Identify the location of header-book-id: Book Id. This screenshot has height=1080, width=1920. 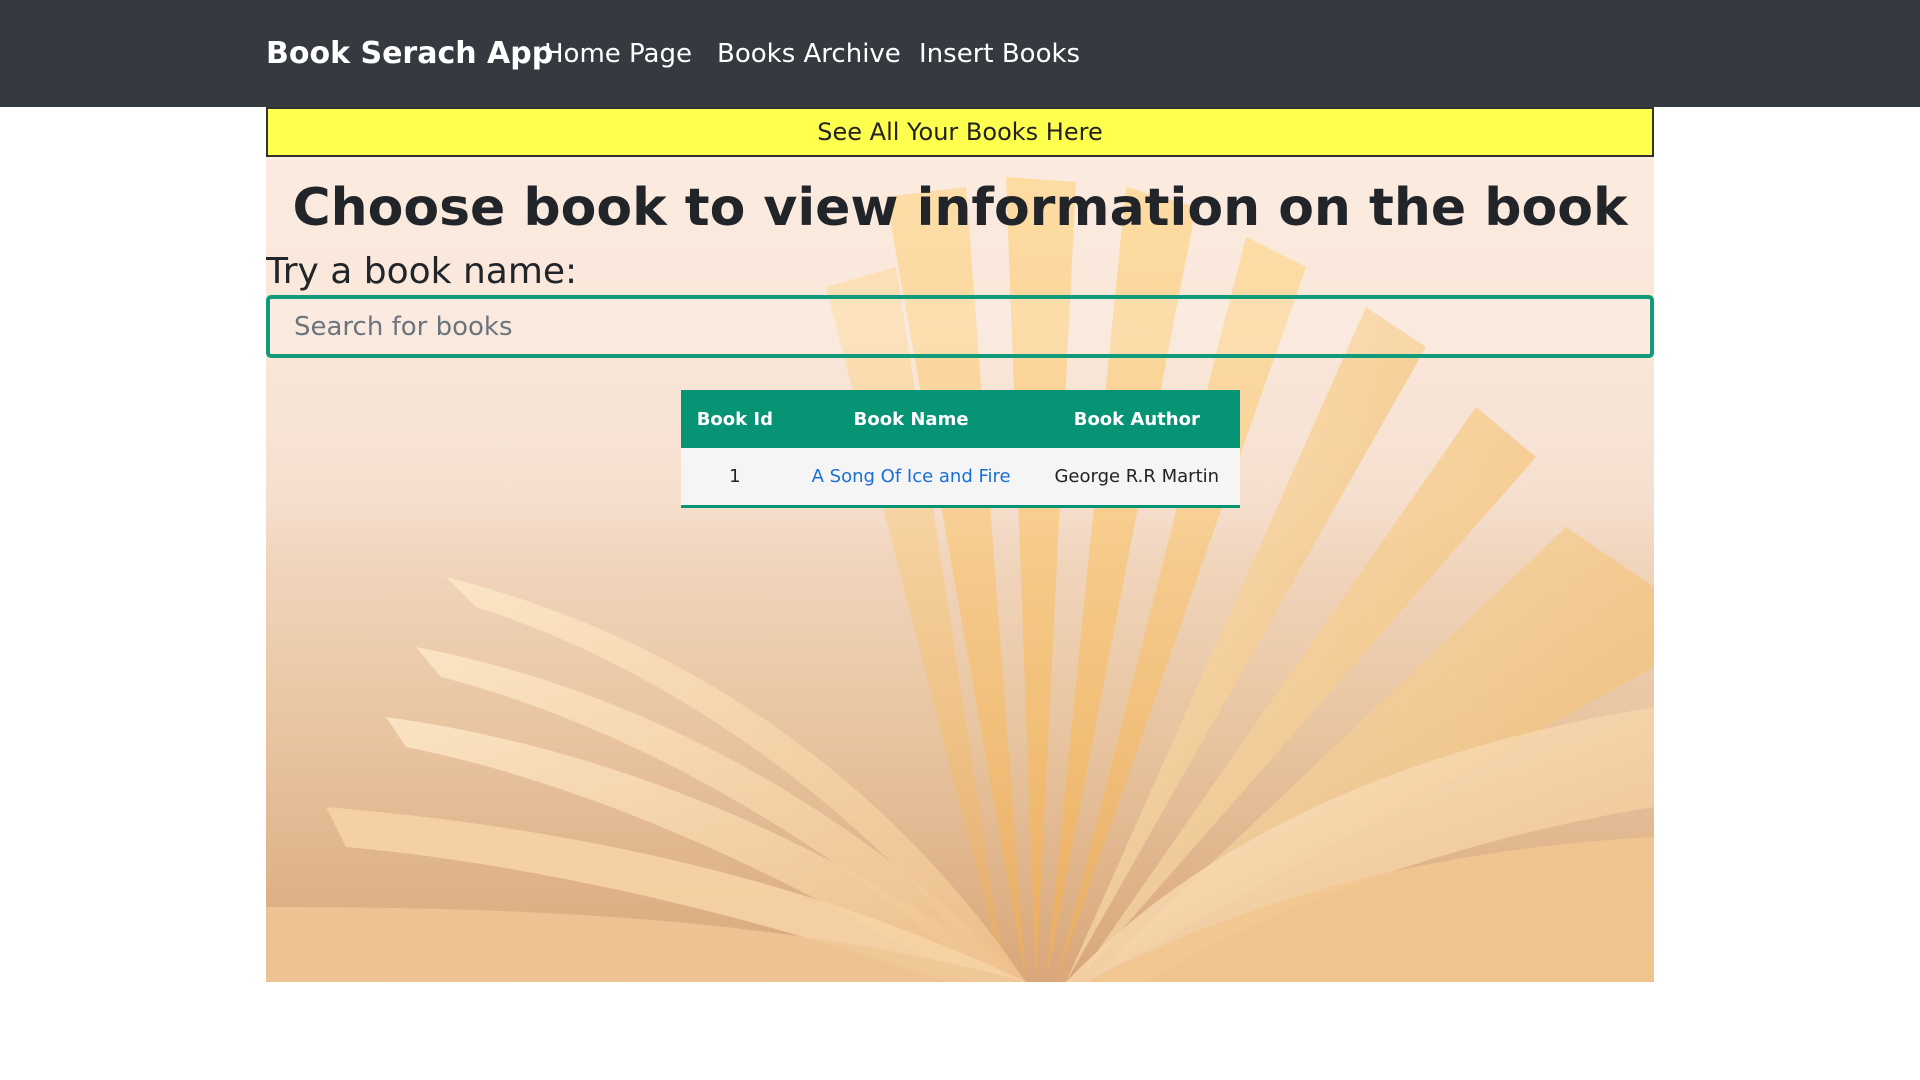
(735, 419).